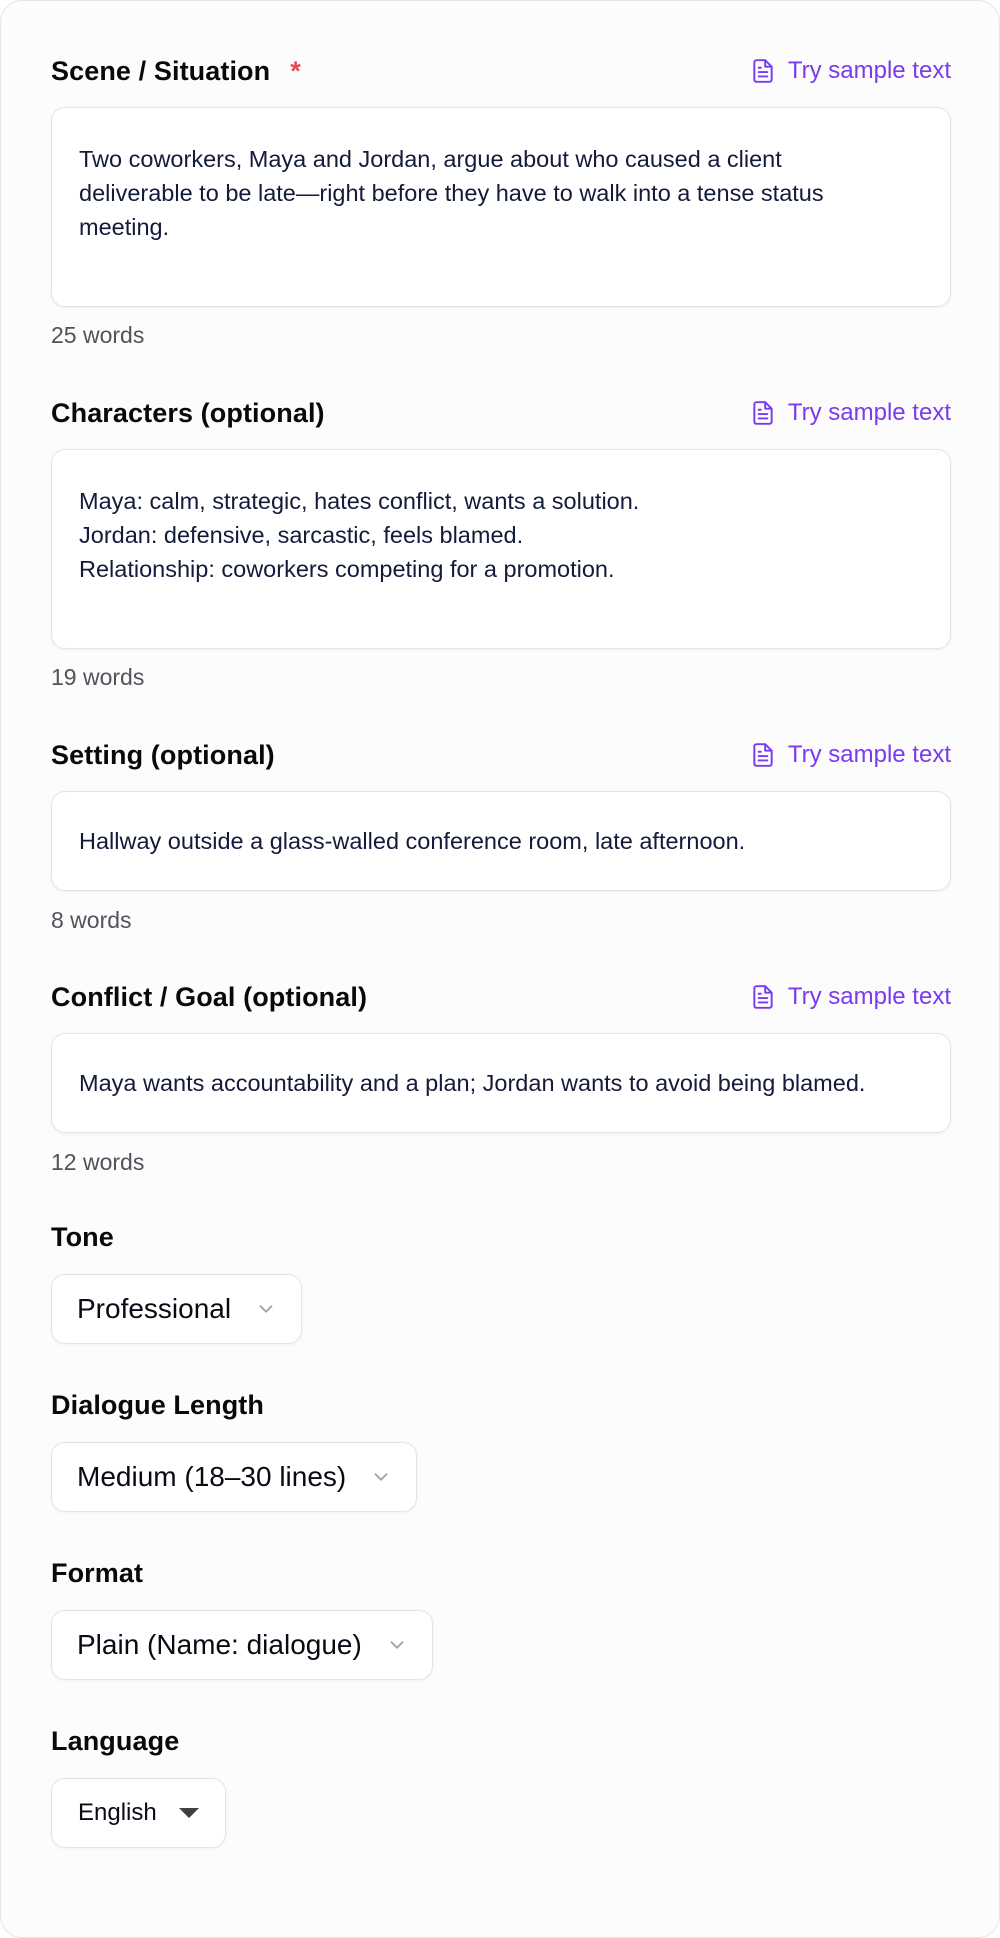 The width and height of the screenshot is (1000, 1938). I want to click on scene-try-sample-button: Try sample text, so click(850, 71).